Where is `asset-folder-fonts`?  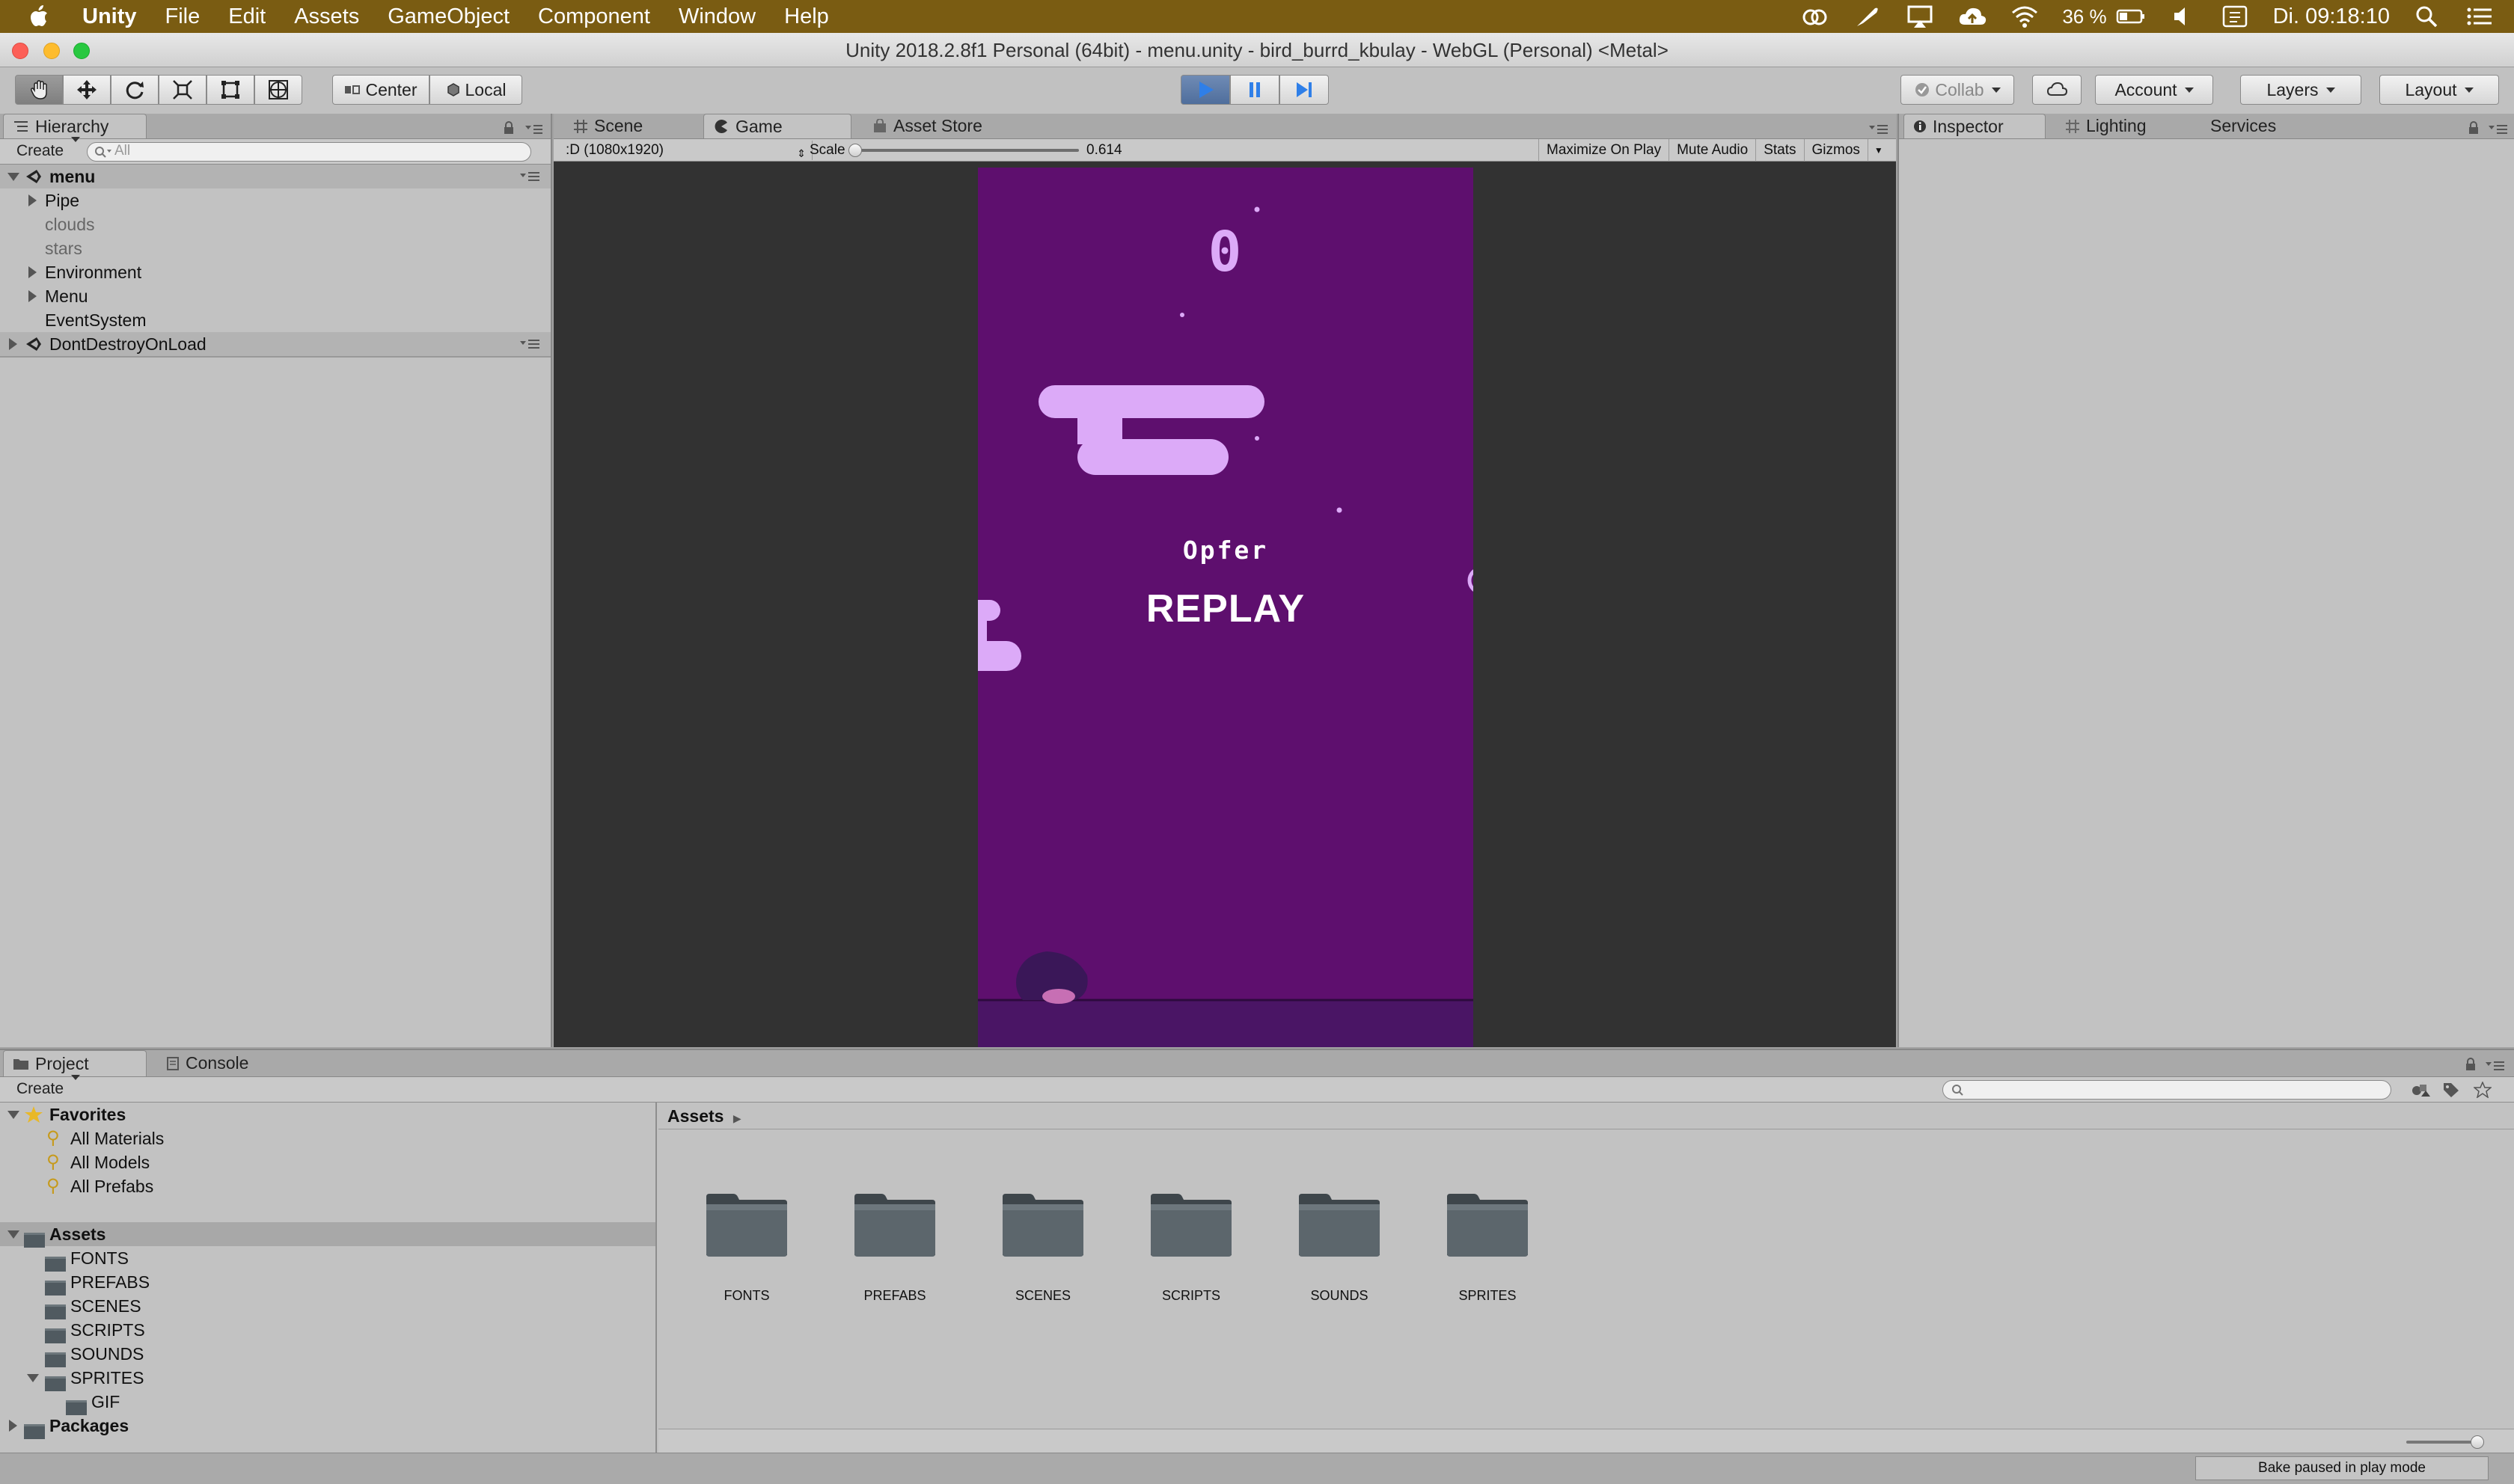
asset-folder-fonts is located at coordinates (746, 1223).